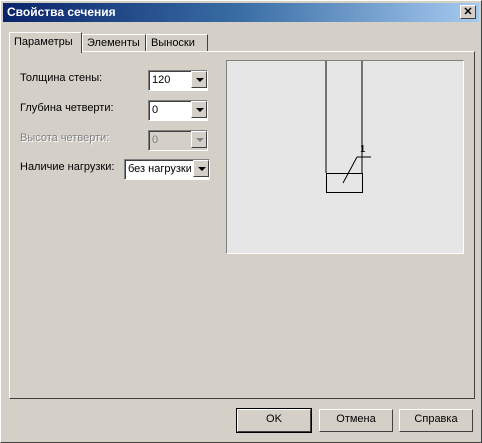 This screenshot has height=443, width=482. I want to click on quarter-height-value: 0, so click(155, 140).